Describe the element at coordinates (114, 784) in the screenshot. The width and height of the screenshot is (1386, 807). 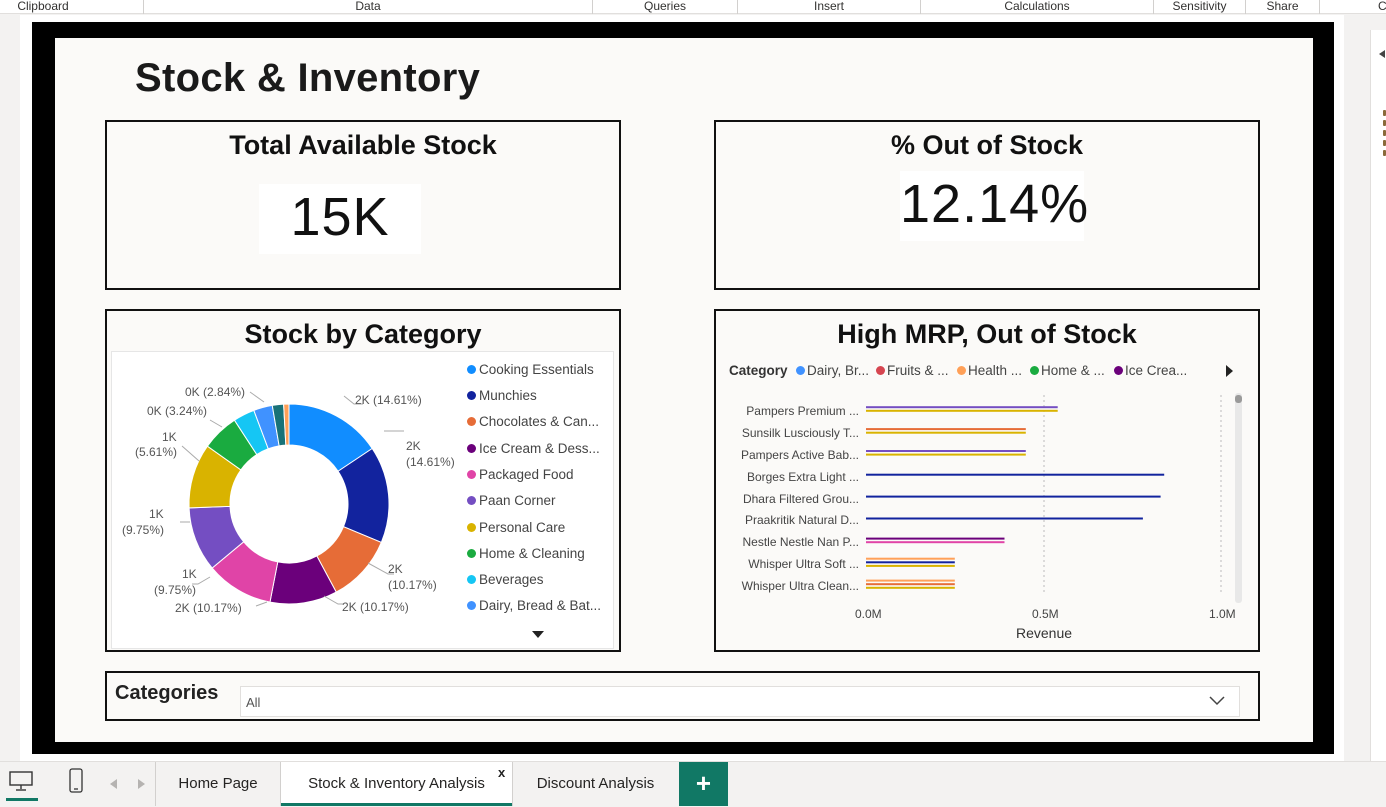
I see `scroll-left-icon` at that location.